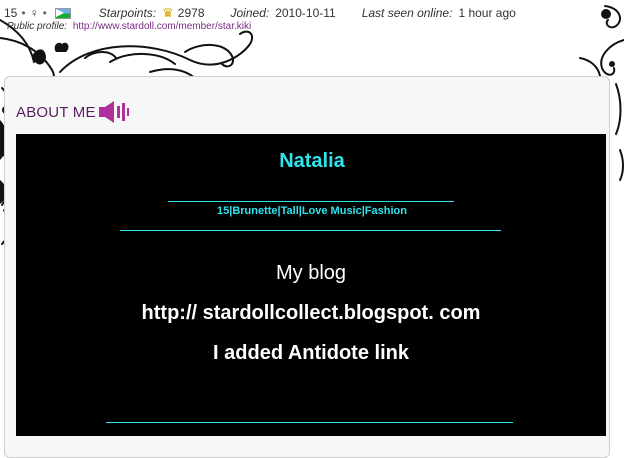  Describe the element at coordinates (305, 13) in the screenshot. I see `joined-value: 2010-10-11` at that location.